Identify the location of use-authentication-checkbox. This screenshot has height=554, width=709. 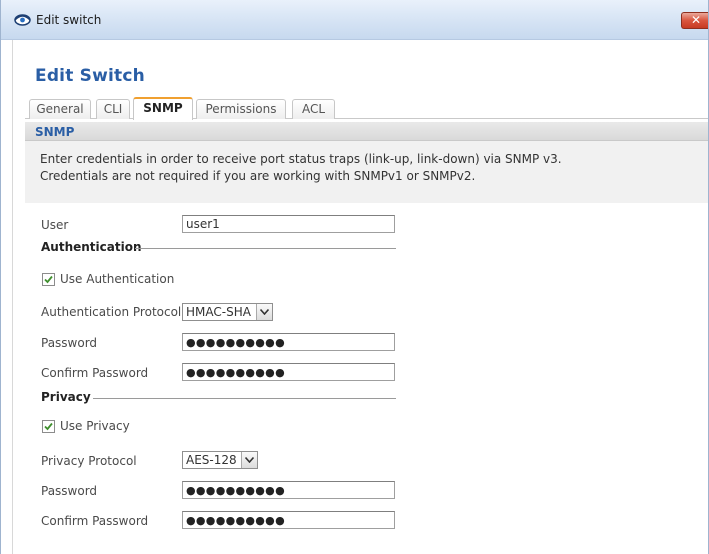
(48, 279).